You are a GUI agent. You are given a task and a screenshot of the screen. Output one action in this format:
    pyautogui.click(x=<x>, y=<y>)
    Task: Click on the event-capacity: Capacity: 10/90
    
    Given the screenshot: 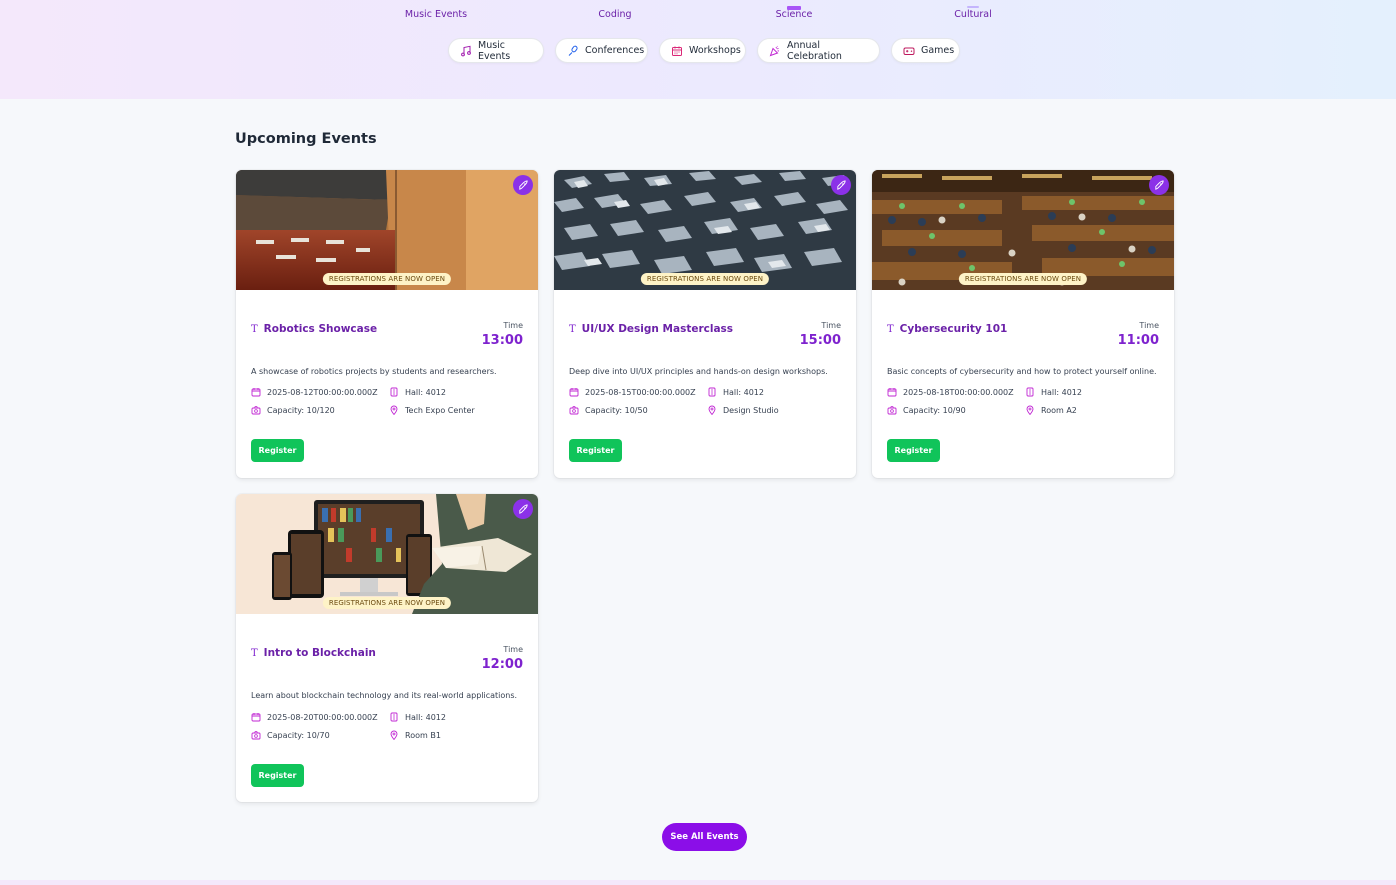 What is the action you would take?
    pyautogui.click(x=926, y=410)
    